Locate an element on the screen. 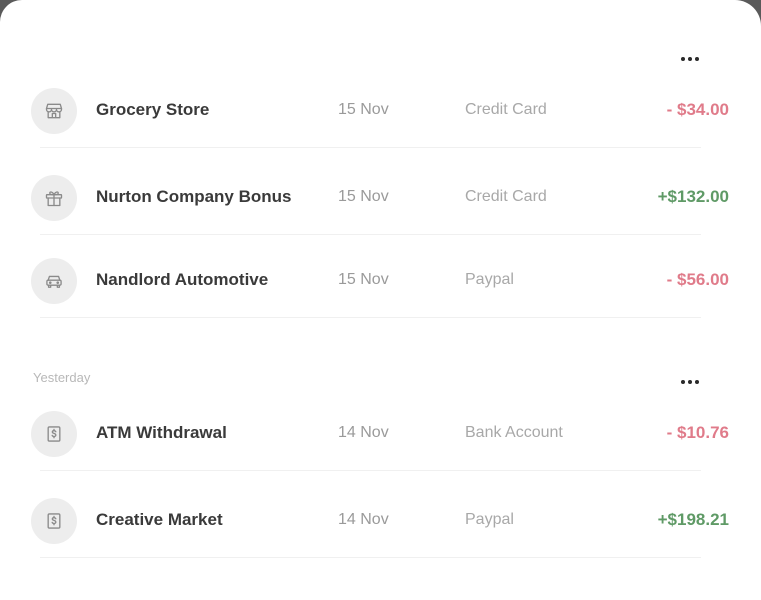 This screenshot has width=761, height=600. transaction-name: Nurton Company Bonus is located at coordinates (194, 196).